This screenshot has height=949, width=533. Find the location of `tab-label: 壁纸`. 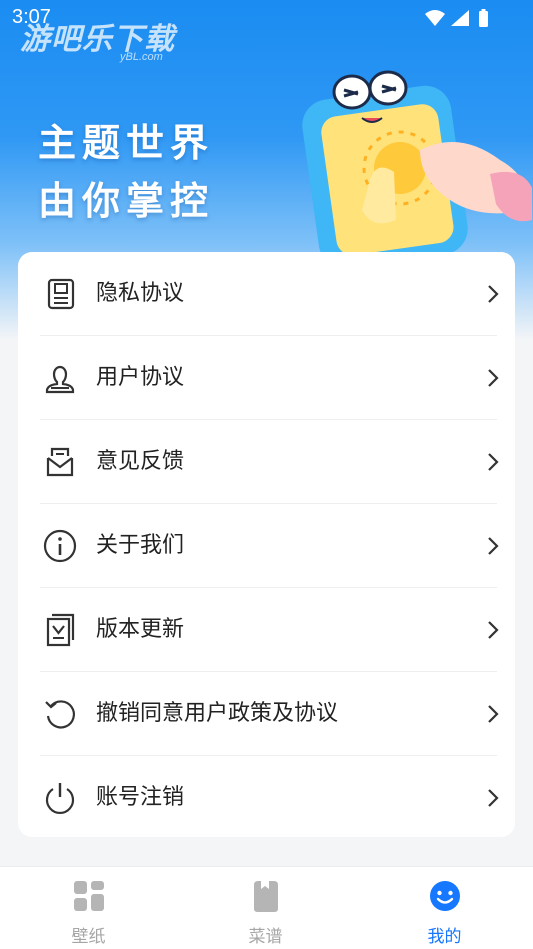

tab-label: 壁纸 is located at coordinates (88, 937).